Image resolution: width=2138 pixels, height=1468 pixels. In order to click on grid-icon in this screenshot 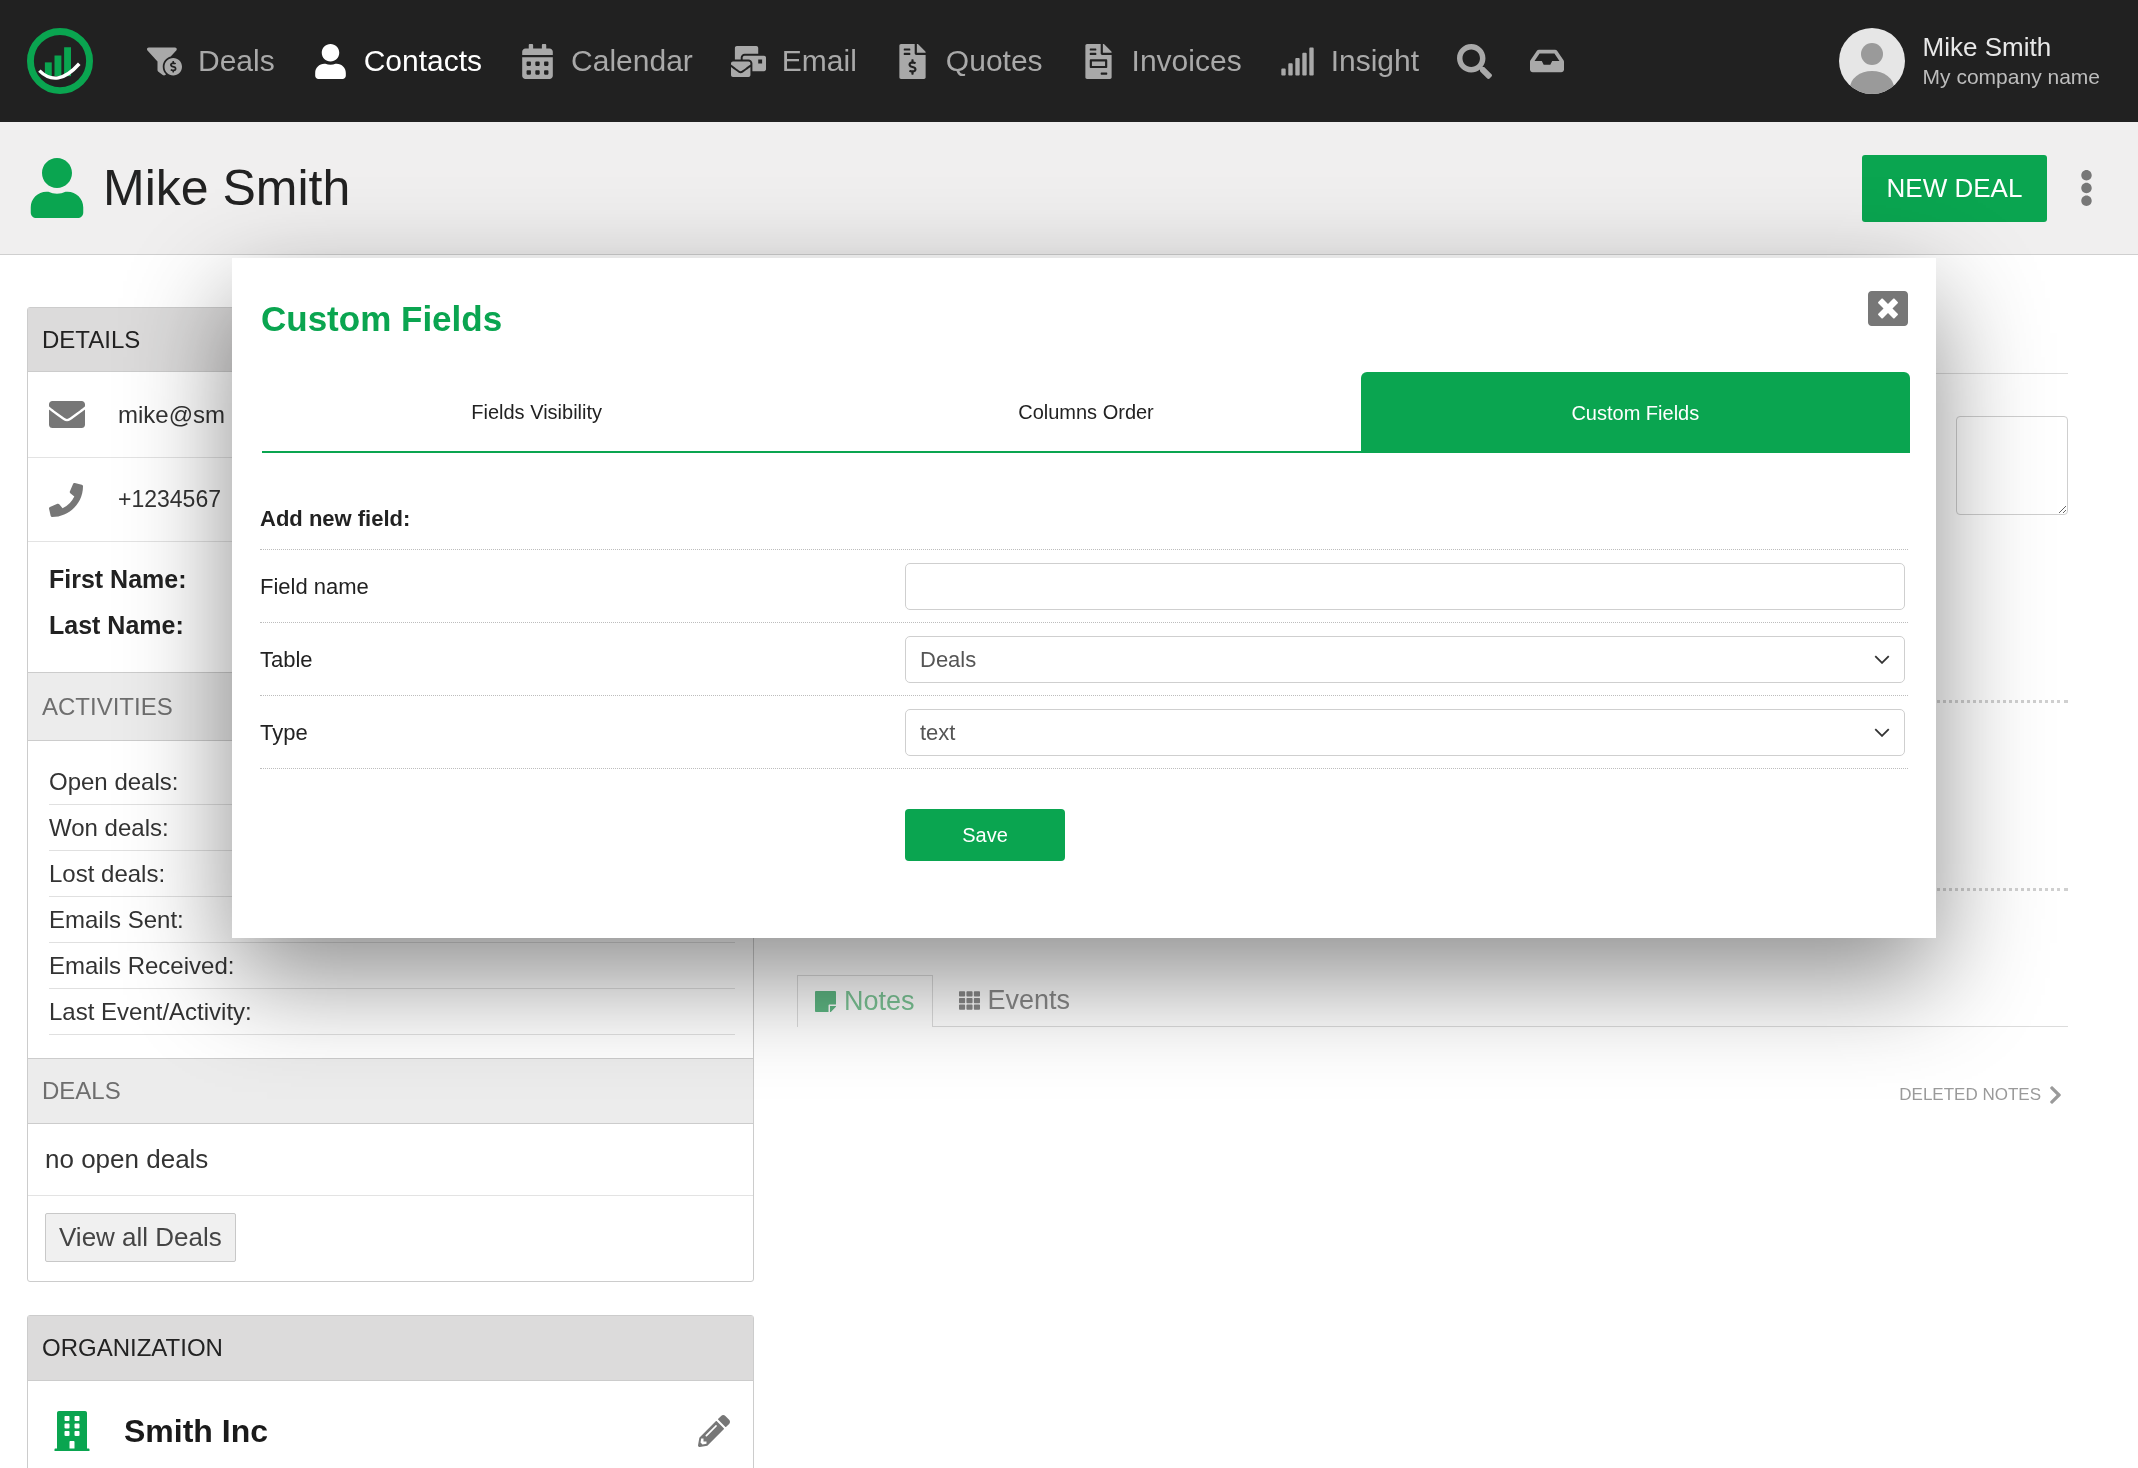, I will do `click(969, 1000)`.